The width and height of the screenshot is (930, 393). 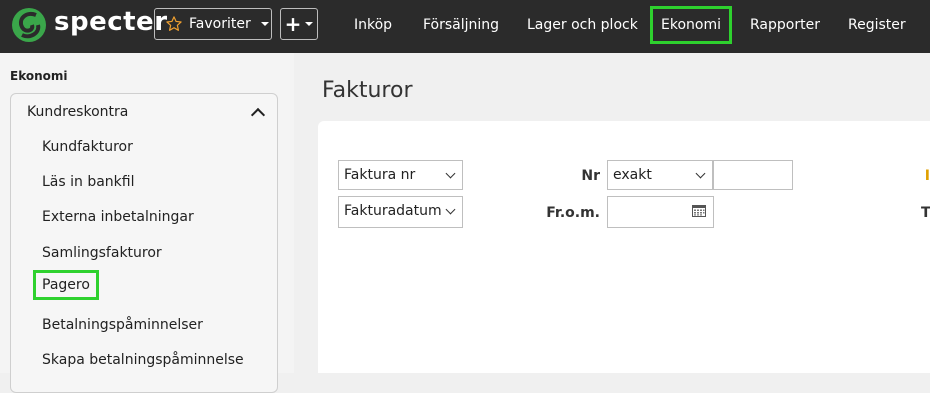 I want to click on from-date-label: Fr.o.m., so click(x=573, y=213).